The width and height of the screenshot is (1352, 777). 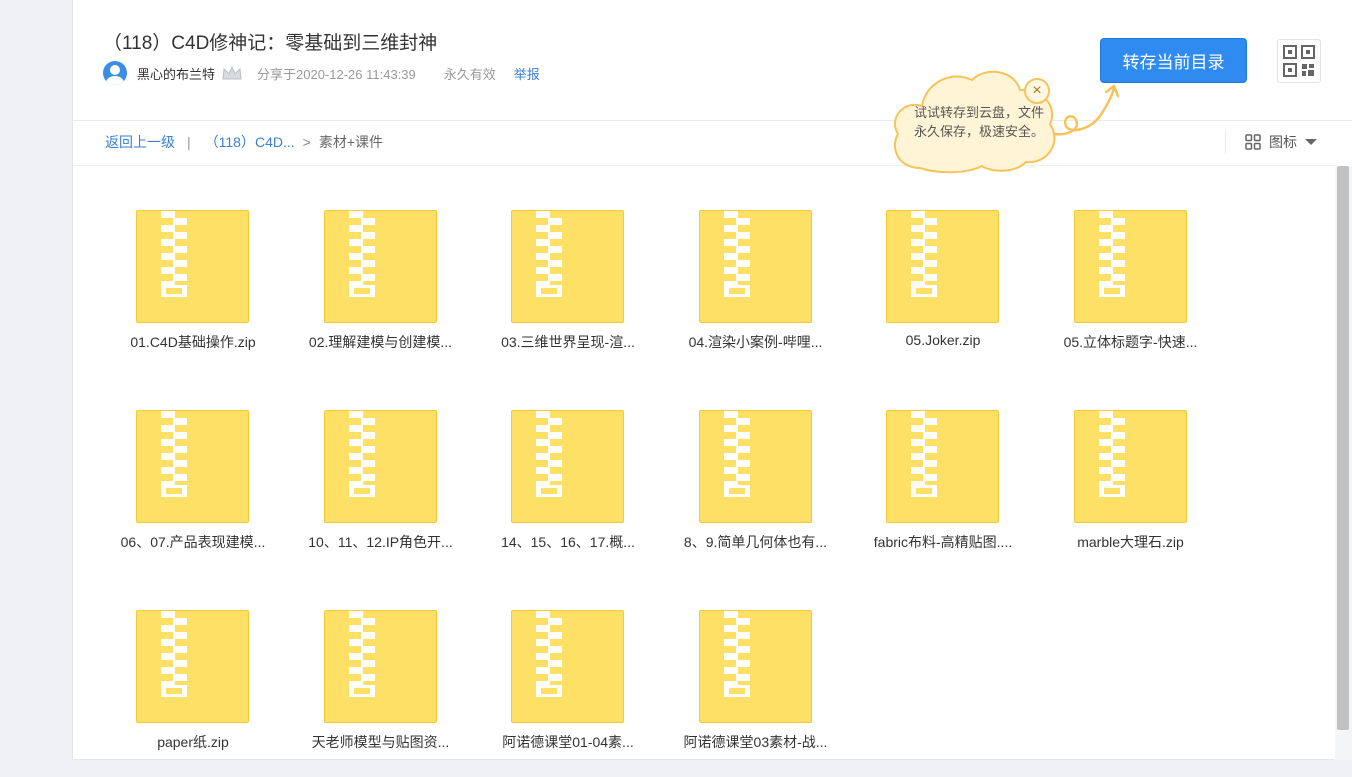 I want to click on share-time: 分享于2020-12-26 11:43:39, so click(x=336, y=74).